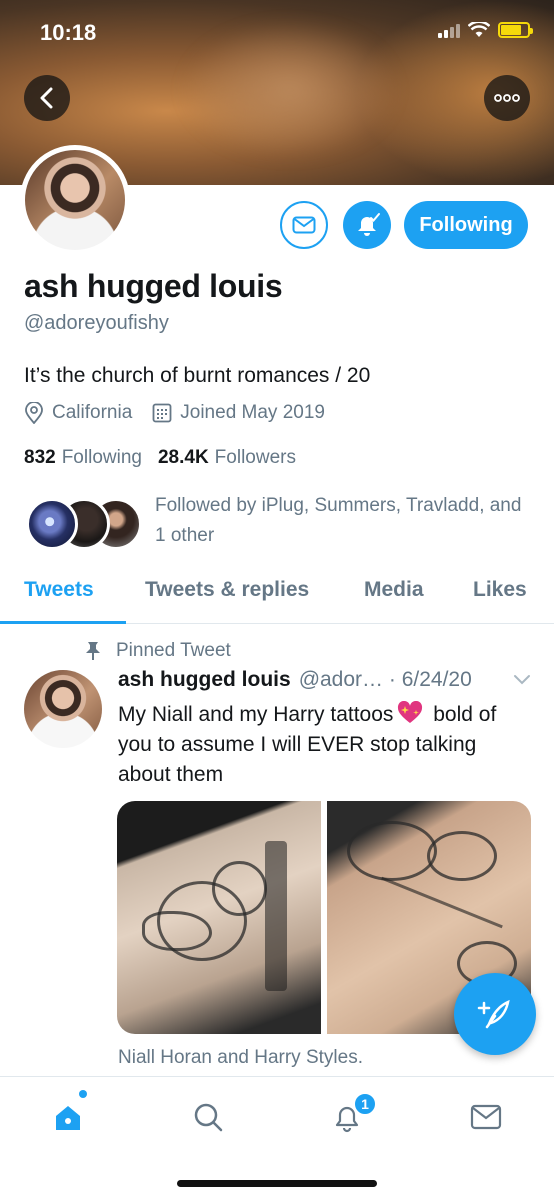  Describe the element at coordinates (96, 323) in the screenshot. I see `profile-handle: @adoreyoufishy` at that location.